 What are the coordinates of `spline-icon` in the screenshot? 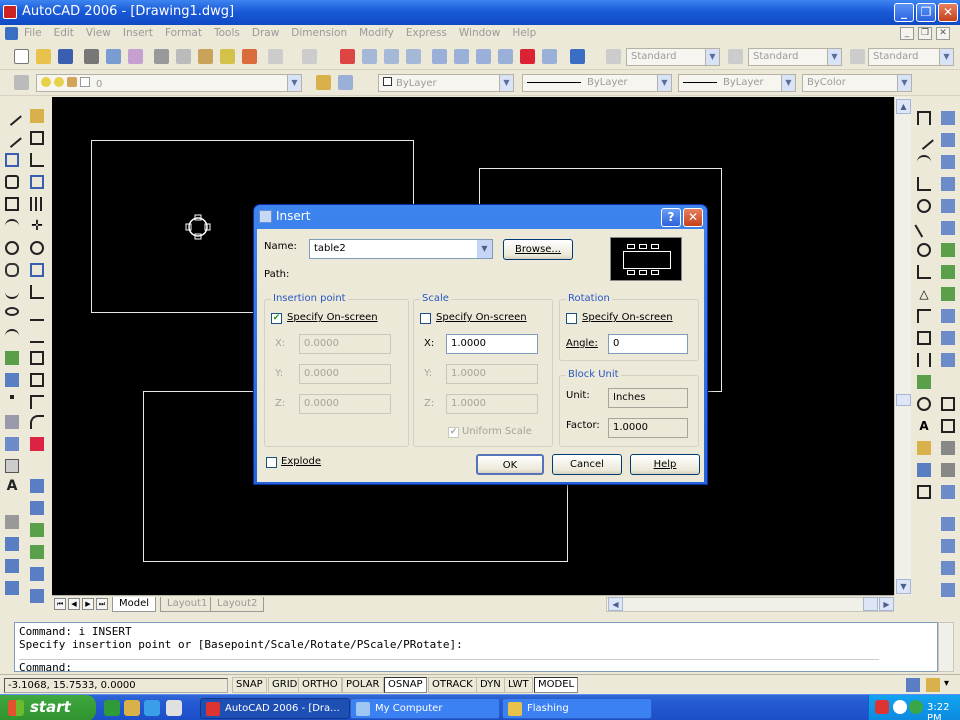 It's located at (12, 292).